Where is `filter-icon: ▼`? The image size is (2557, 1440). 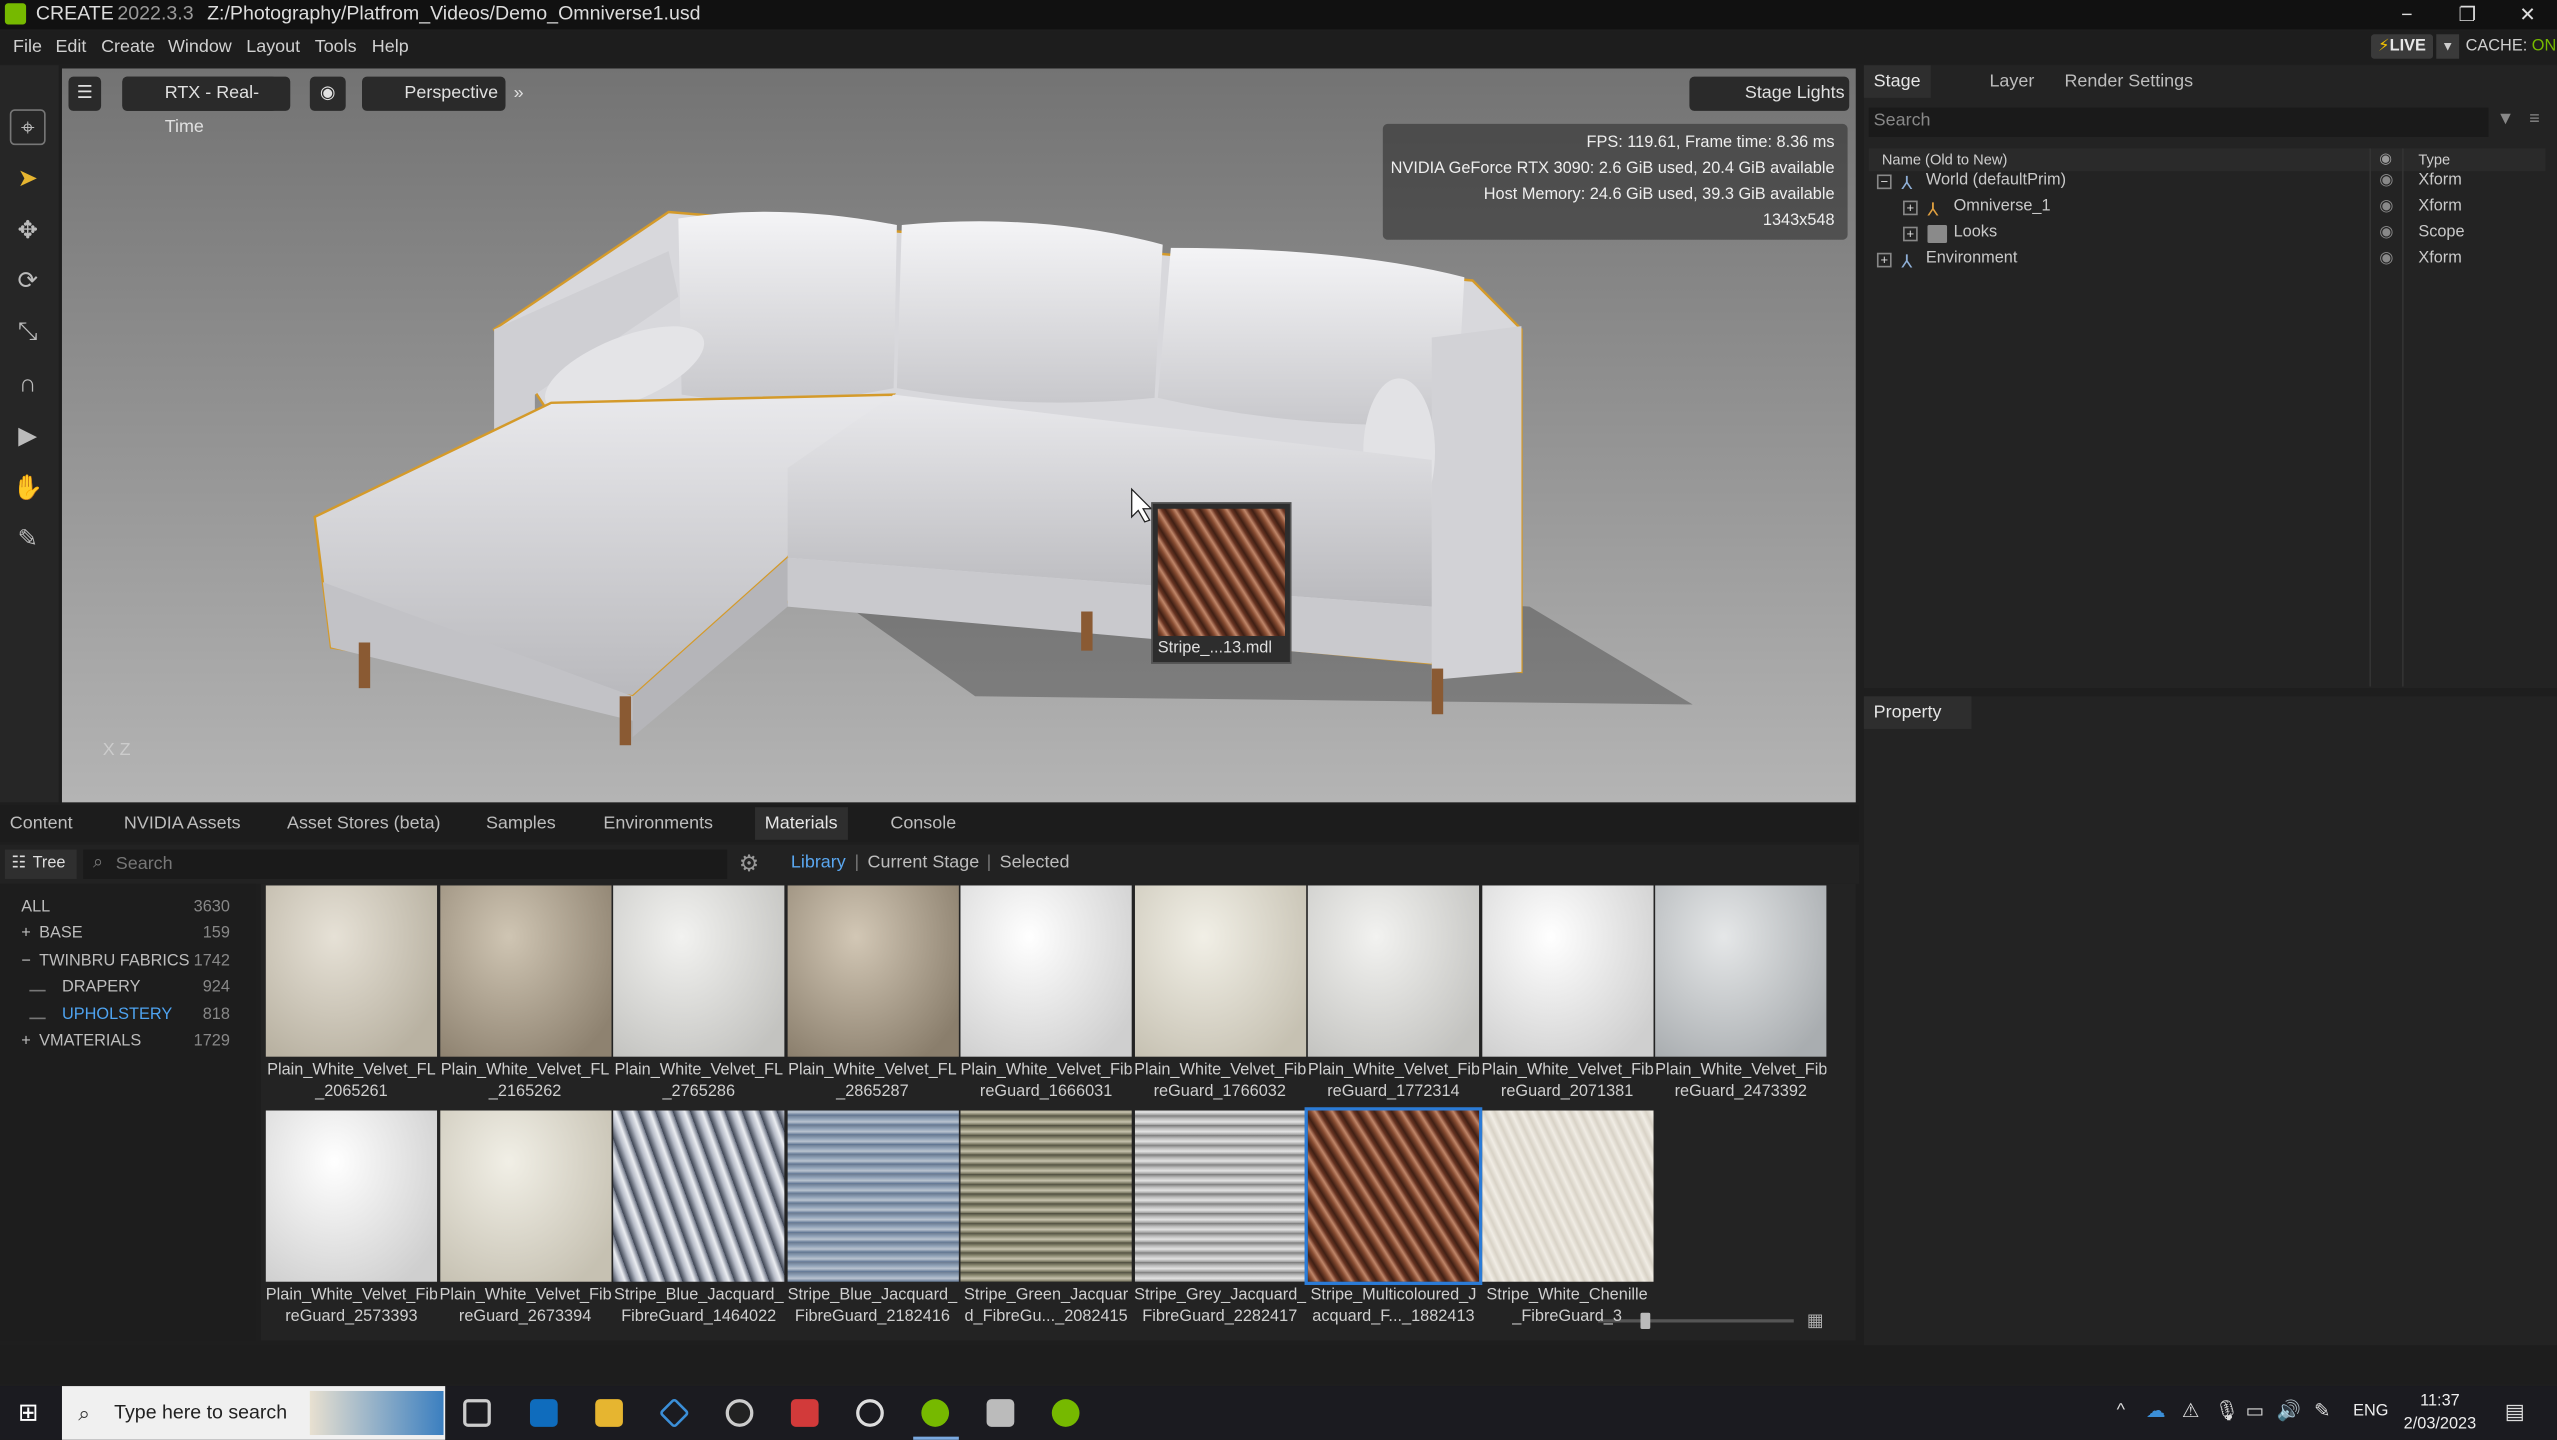
filter-icon: ▼ is located at coordinates (2506, 119).